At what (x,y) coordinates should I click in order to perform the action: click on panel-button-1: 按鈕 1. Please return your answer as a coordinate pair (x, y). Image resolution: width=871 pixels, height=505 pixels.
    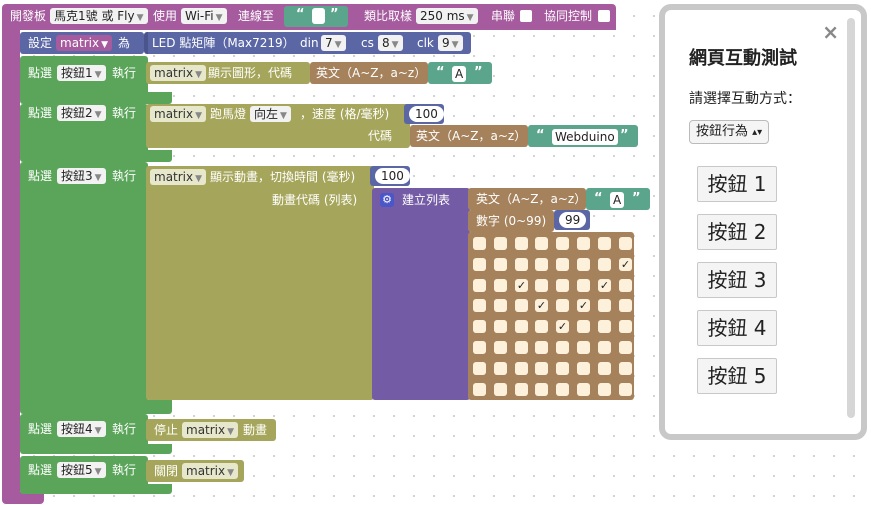
    Looking at the image, I should click on (737, 184).